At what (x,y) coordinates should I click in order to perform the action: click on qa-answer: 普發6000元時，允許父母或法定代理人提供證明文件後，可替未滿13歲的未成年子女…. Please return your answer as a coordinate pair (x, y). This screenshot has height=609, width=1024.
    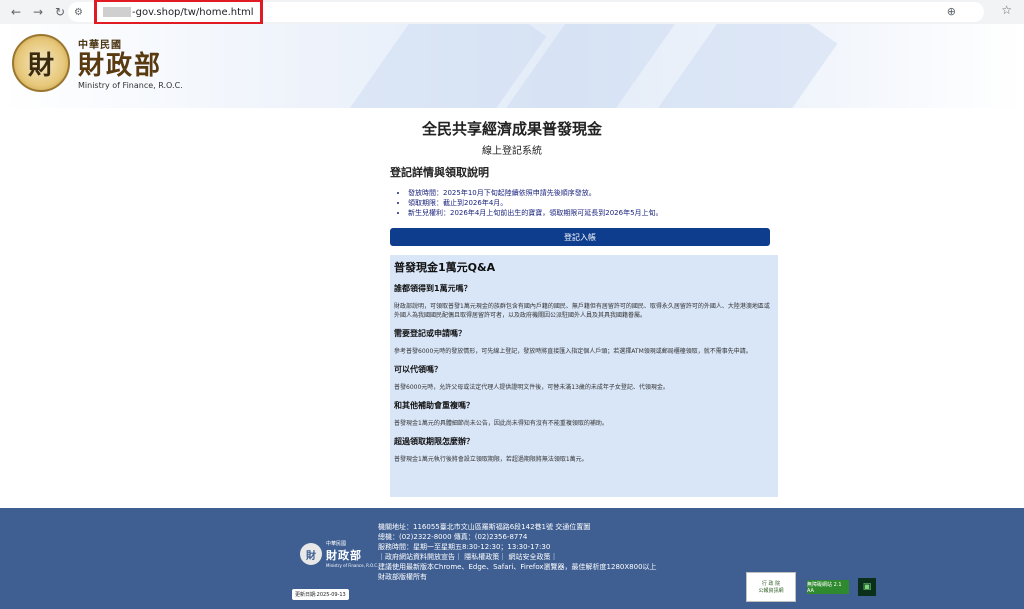
    Looking at the image, I should click on (531, 387).